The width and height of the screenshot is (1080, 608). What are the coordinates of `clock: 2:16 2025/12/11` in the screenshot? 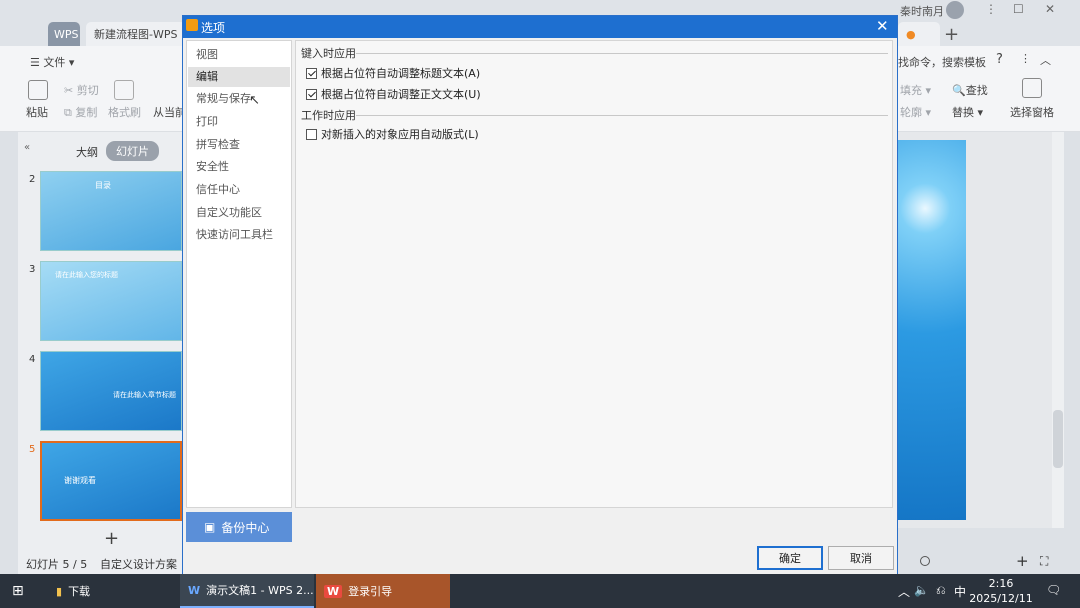 It's located at (1001, 591).